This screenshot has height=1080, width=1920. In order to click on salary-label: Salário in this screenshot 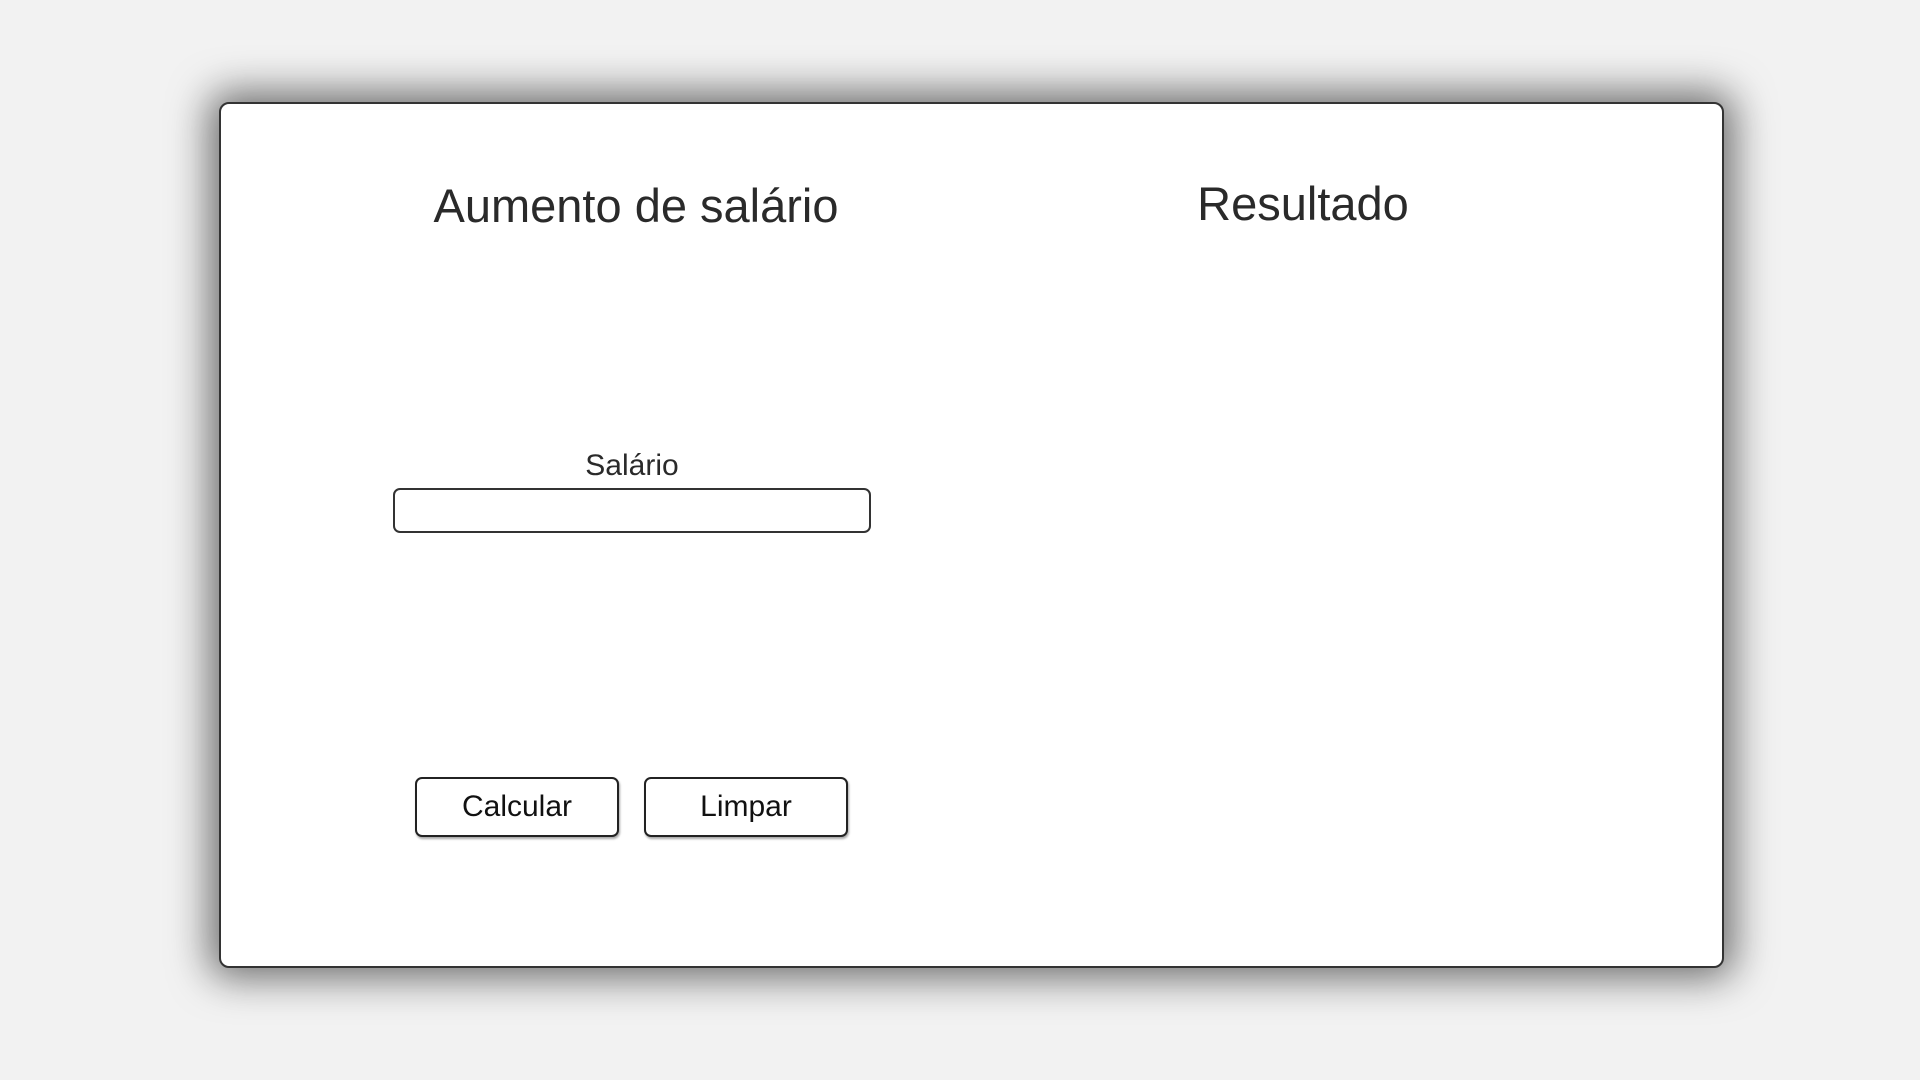, I will do `click(632, 465)`.